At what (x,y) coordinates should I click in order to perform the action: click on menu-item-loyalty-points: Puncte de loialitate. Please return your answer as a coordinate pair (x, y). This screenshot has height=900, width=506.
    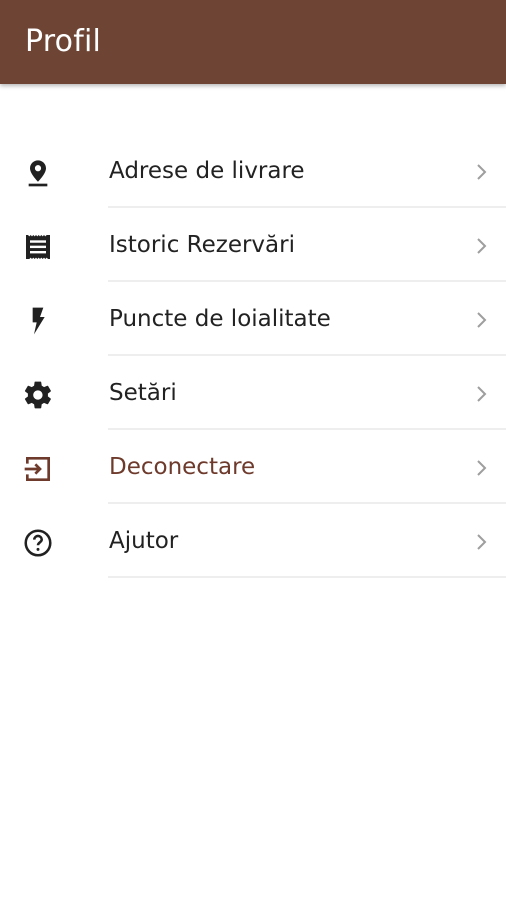
    Looking at the image, I should click on (253, 319).